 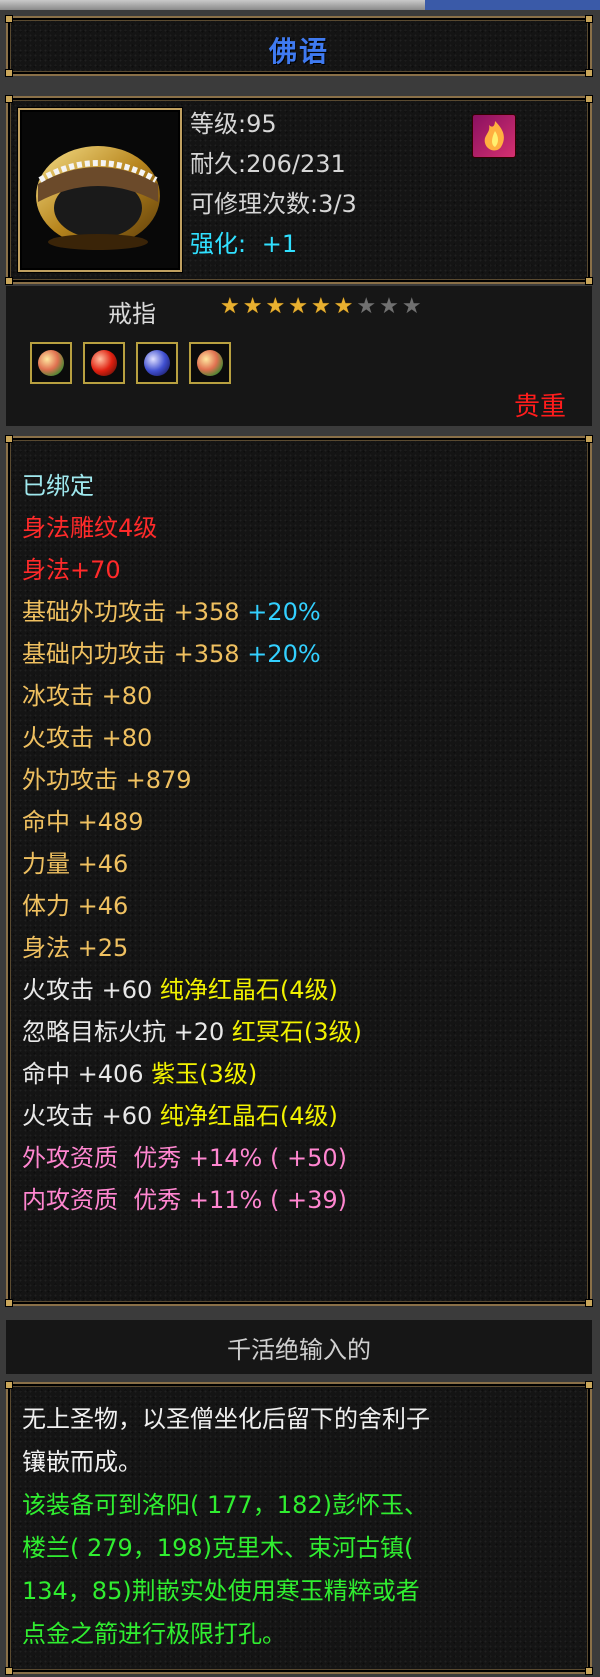 I want to click on stat-line: 体力 +46, so click(x=75, y=906).